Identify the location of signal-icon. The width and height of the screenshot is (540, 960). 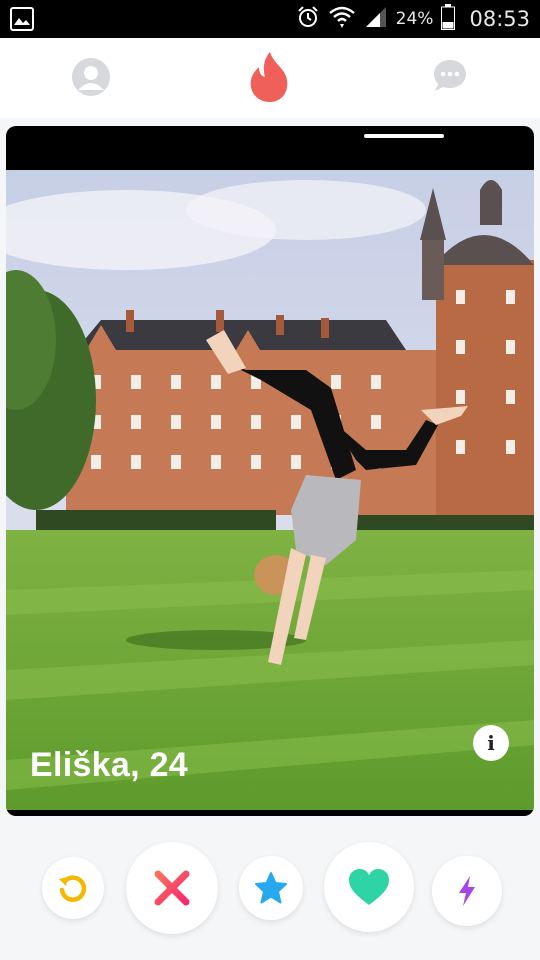
(376, 19).